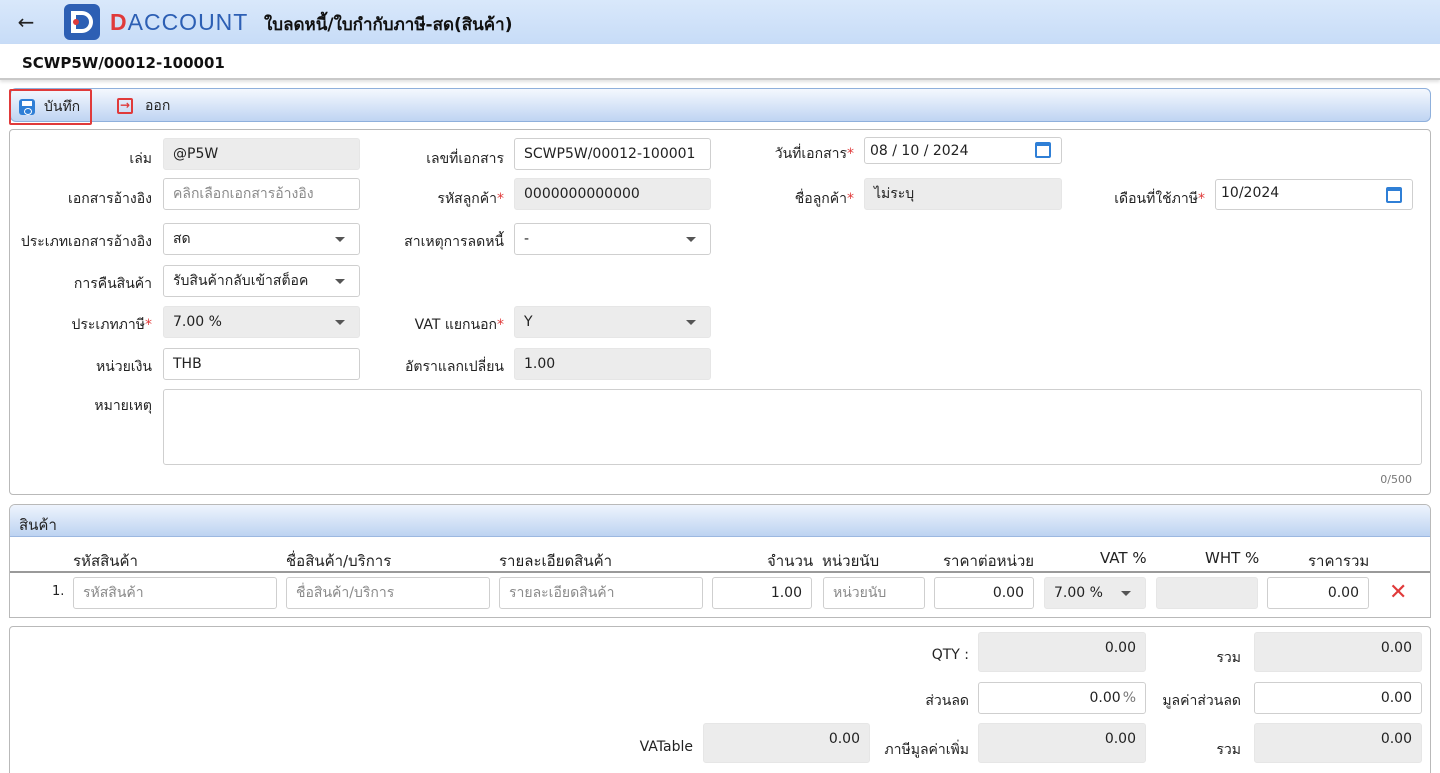 This screenshot has width=1440, height=773. I want to click on back-arrow-icon: ←, so click(26, 22).